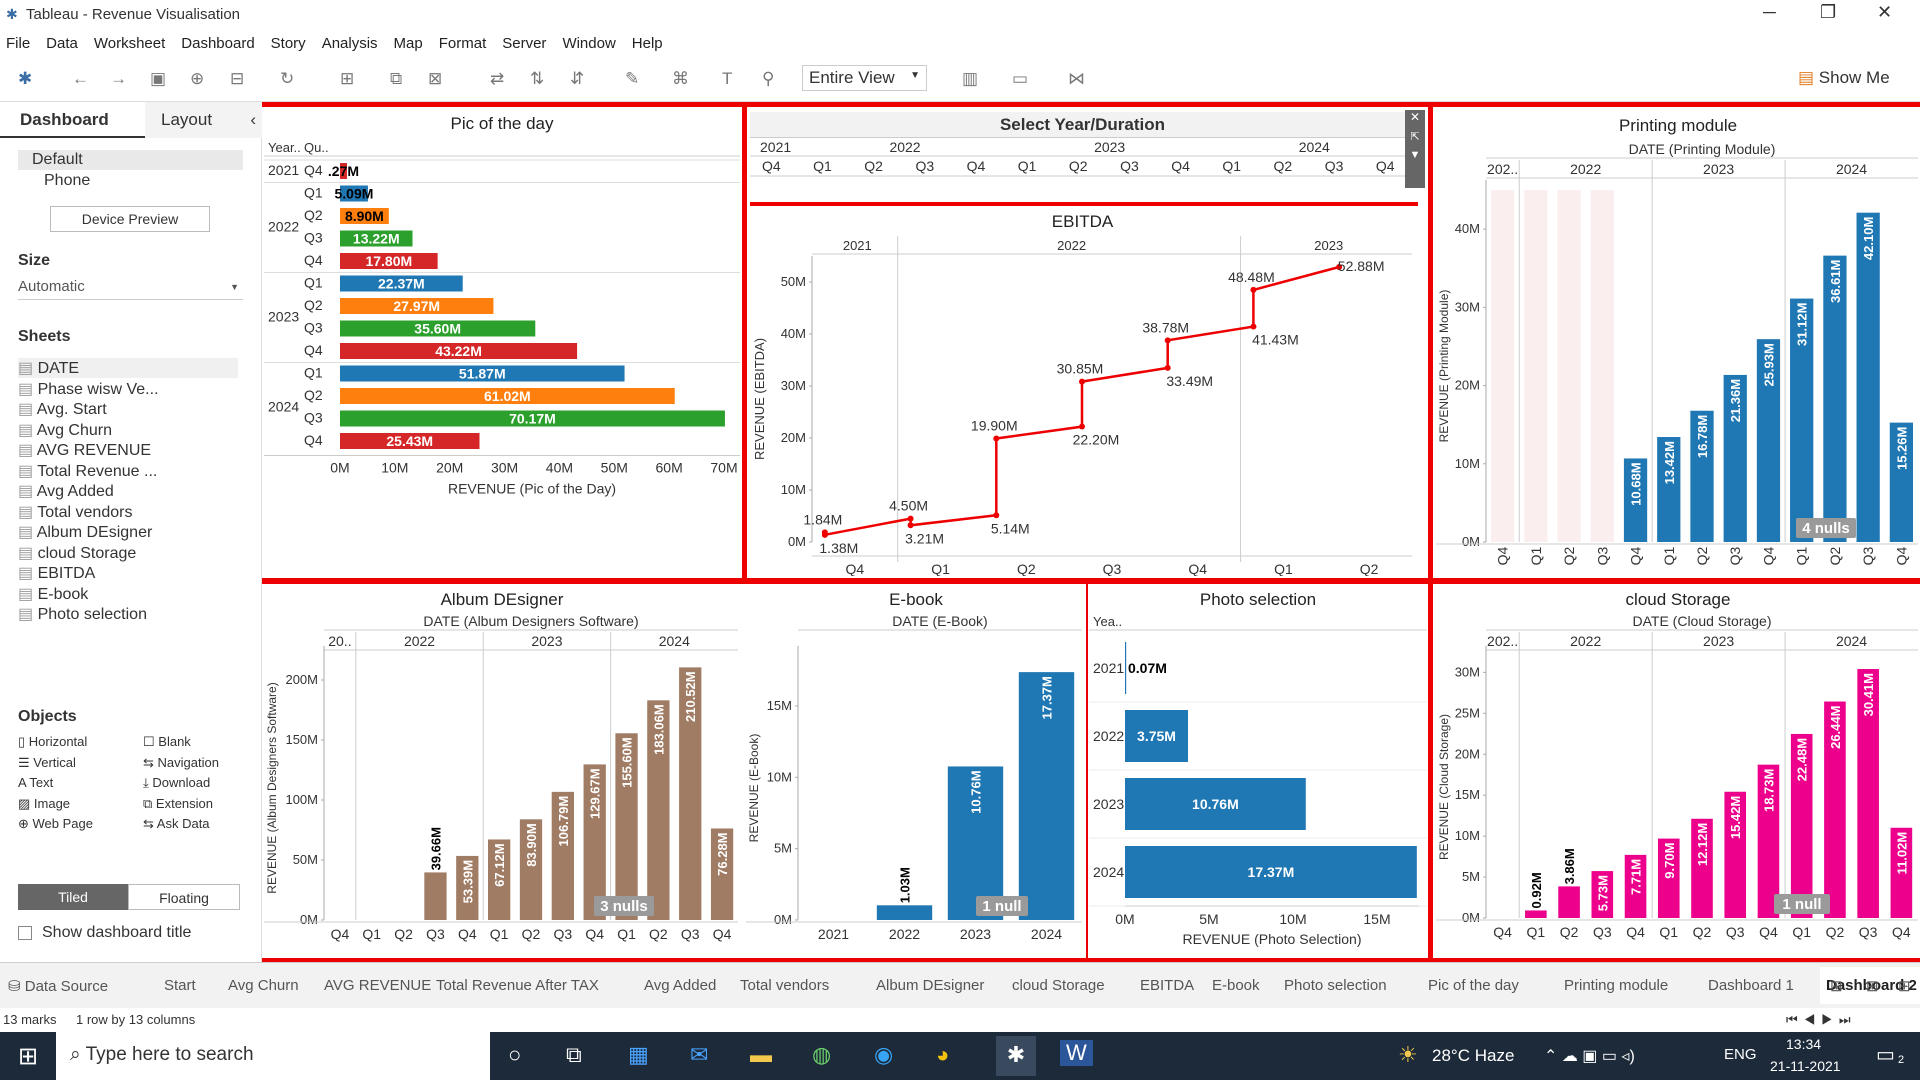 Image resolution: width=1920 pixels, height=1080 pixels. What do you see at coordinates (761, 1055) in the screenshot?
I see `file-explorer-icon: ▬` at bounding box center [761, 1055].